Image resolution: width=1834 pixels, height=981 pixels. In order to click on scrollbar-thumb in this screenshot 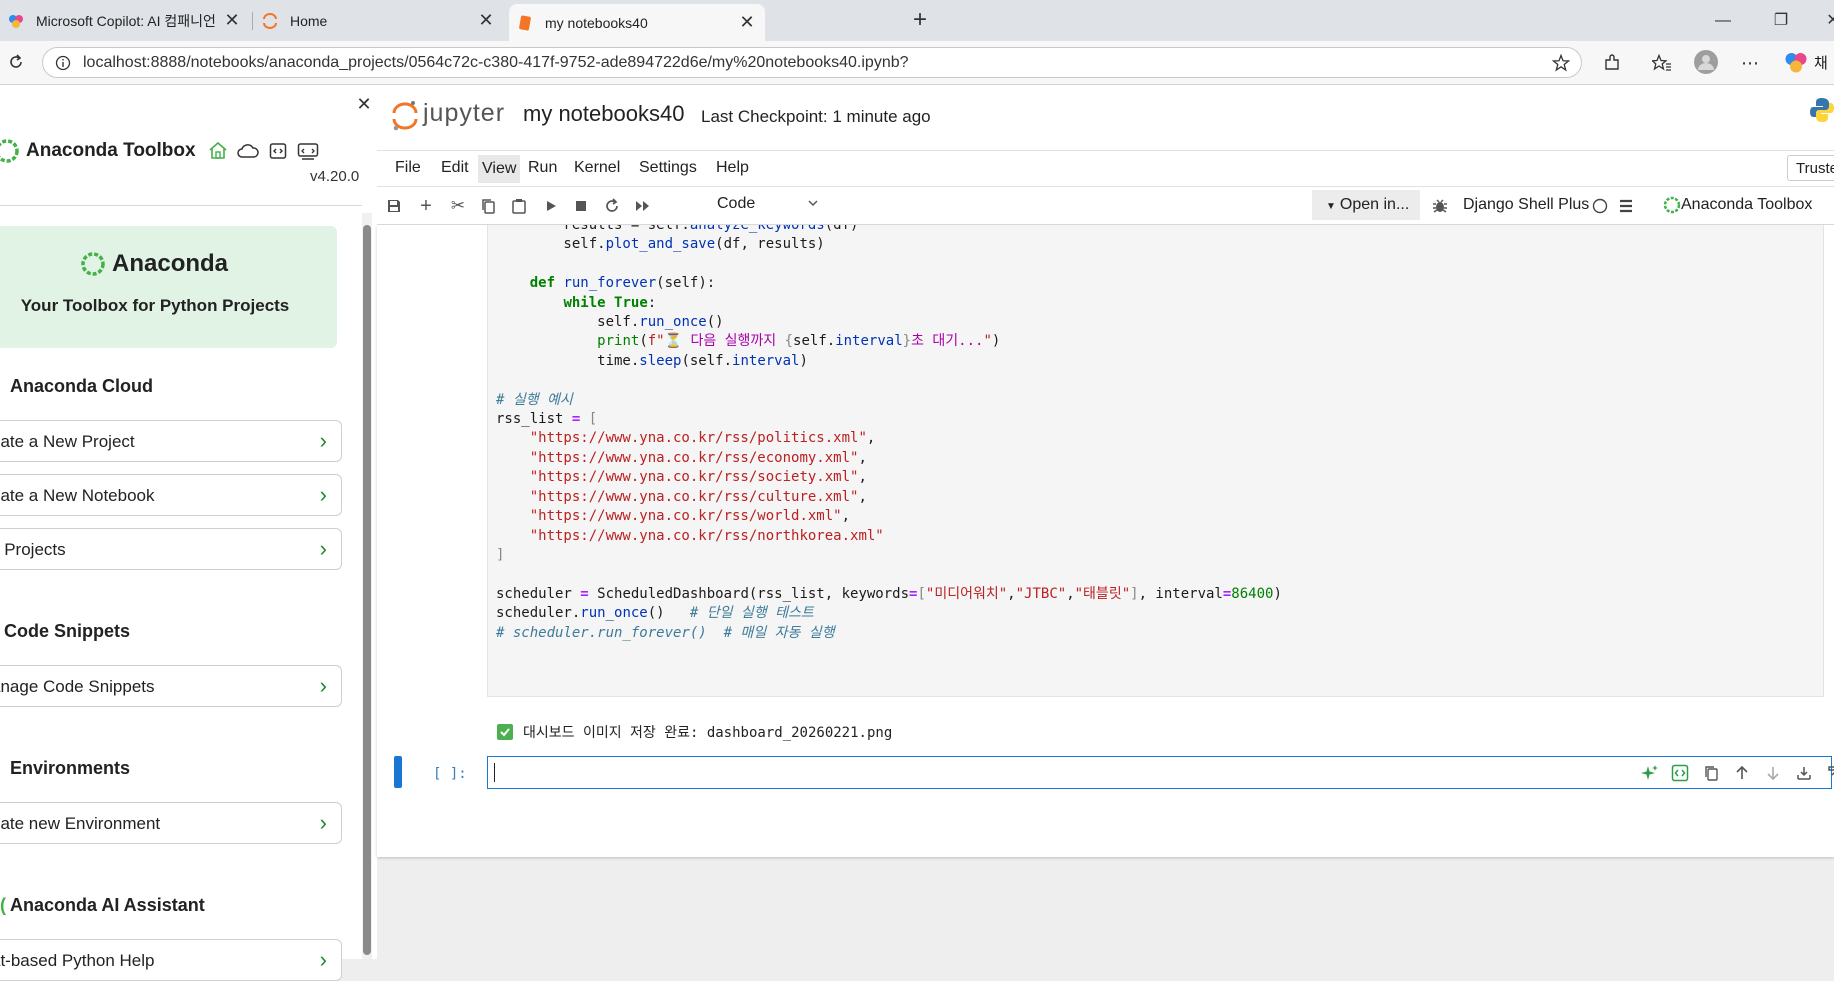, I will do `click(367, 590)`.